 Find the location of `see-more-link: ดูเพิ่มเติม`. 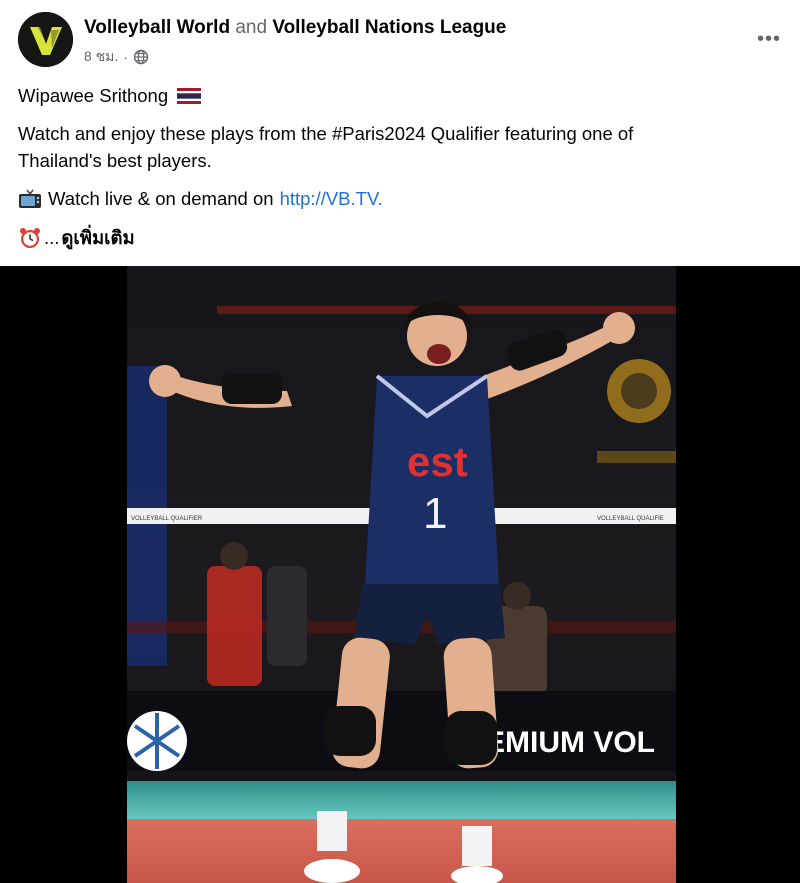

see-more-link: ดูเพิ่มเติม is located at coordinates (97, 237).